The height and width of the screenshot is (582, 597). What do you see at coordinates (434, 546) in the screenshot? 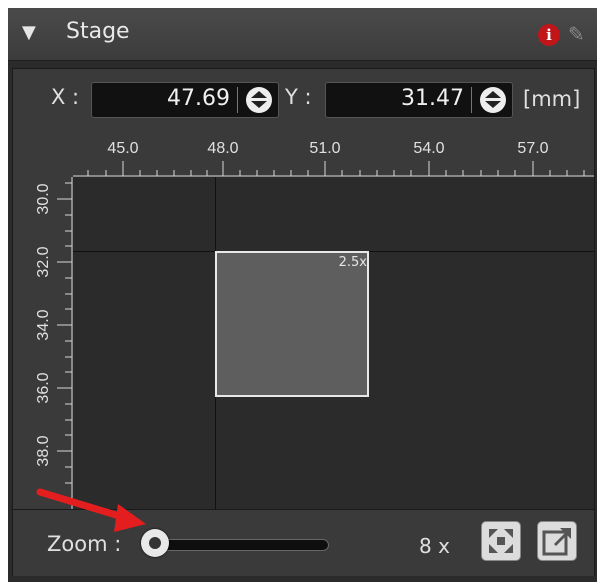
I see `zoom-value: 8 x` at bounding box center [434, 546].